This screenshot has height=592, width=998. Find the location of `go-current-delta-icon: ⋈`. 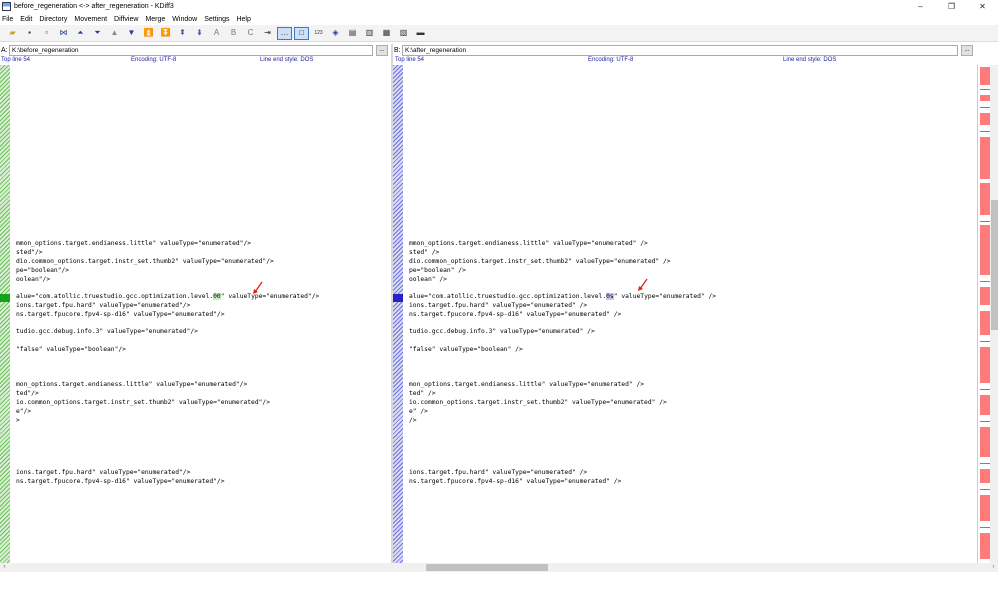

go-current-delta-icon: ⋈ is located at coordinates (63, 33).